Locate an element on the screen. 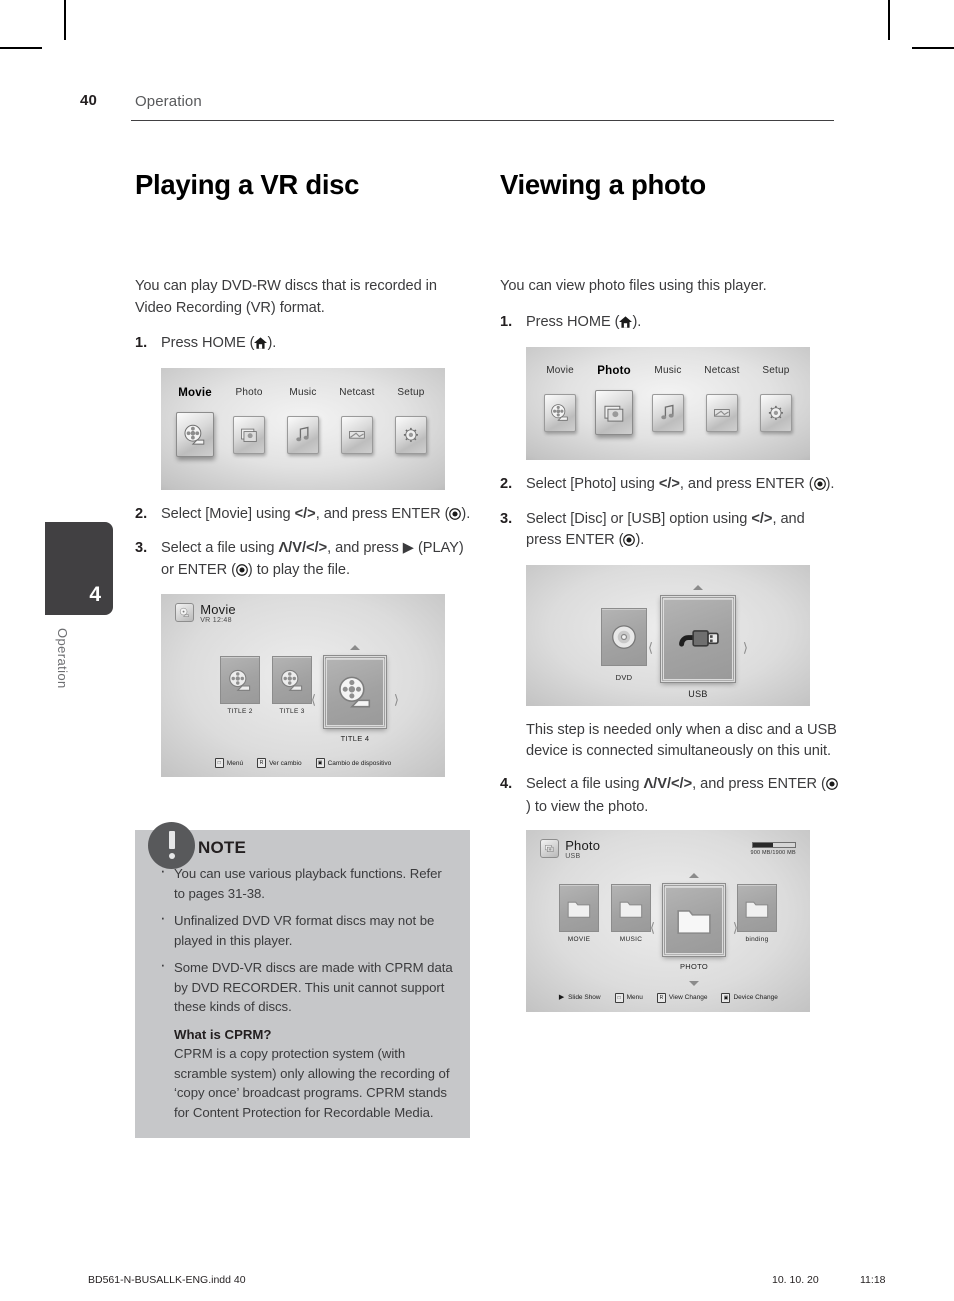 The width and height of the screenshot is (954, 1301). home-menu-items: Movie Photo Music Netcast Setup is located at coordinates (668, 400).